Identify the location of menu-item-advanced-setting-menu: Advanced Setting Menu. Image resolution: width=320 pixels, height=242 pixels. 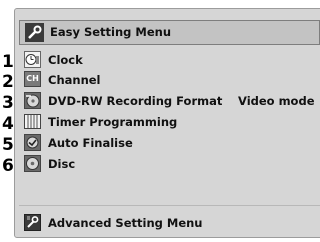
(172, 223).